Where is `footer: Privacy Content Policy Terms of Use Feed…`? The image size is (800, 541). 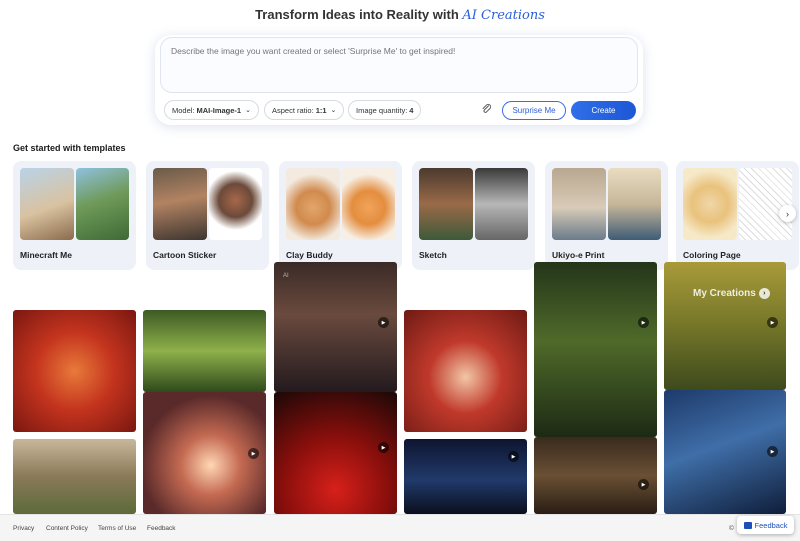
footer: Privacy Content Policy Terms of Use Feed… is located at coordinates (400, 527).